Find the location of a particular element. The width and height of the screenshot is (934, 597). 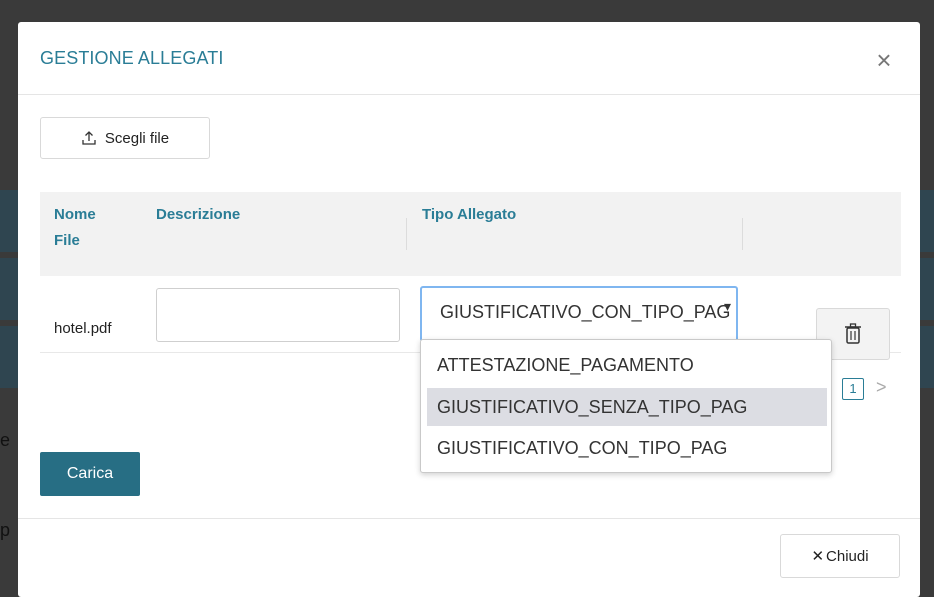

pagination-next-icon: > is located at coordinates (881, 387).